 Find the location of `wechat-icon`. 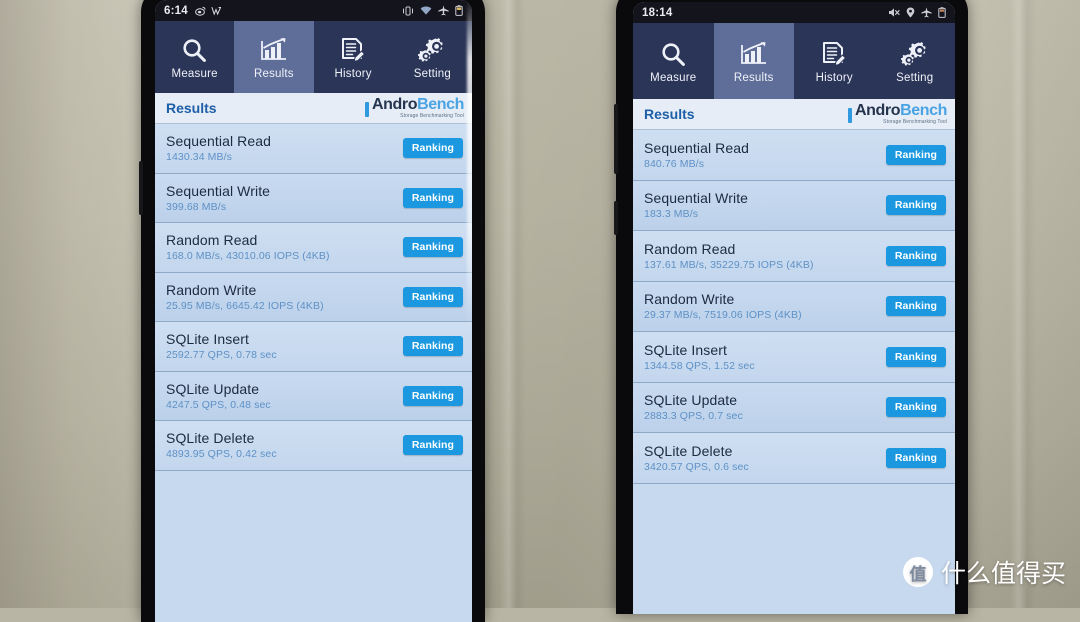

wechat-icon is located at coordinates (216, 11).